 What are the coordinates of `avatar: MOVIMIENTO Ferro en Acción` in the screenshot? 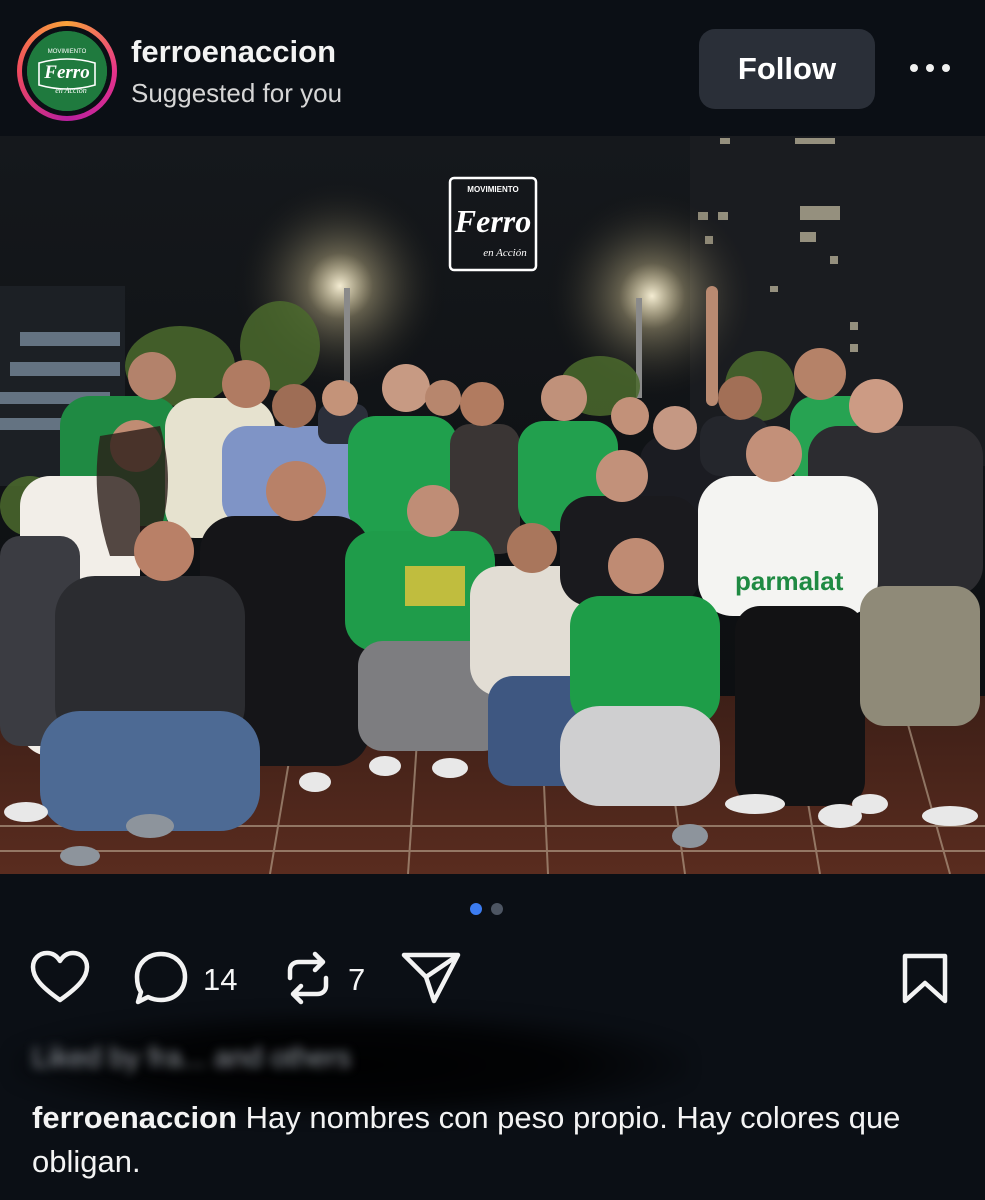 It's located at (67, 71).